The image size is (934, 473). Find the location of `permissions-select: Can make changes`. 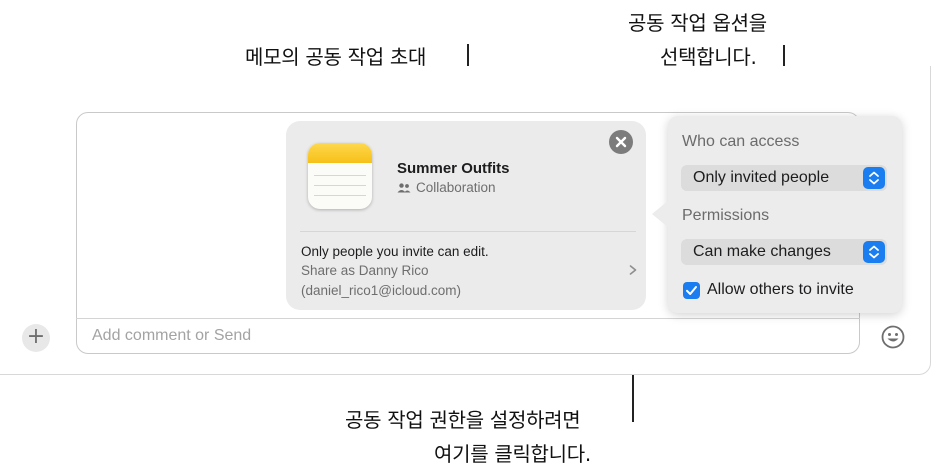

permissions-select: Can make changes is located at coordinates (784, 252).